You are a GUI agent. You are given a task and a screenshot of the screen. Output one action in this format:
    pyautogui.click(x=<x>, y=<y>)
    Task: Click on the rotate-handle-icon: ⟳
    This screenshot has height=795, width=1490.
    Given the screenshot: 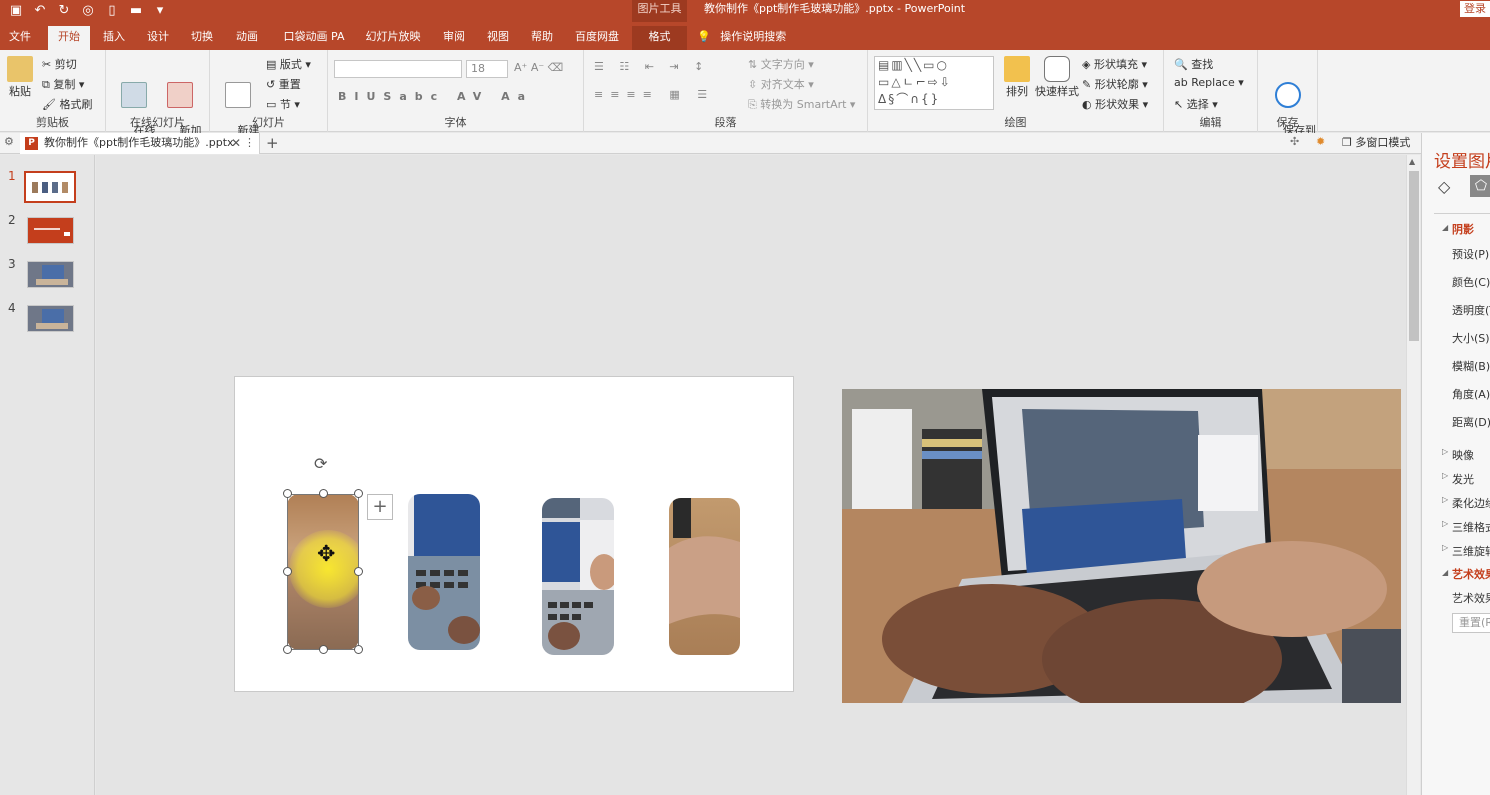 What is the action you would take?
    pyautogui.click(x=320, y=463)
    